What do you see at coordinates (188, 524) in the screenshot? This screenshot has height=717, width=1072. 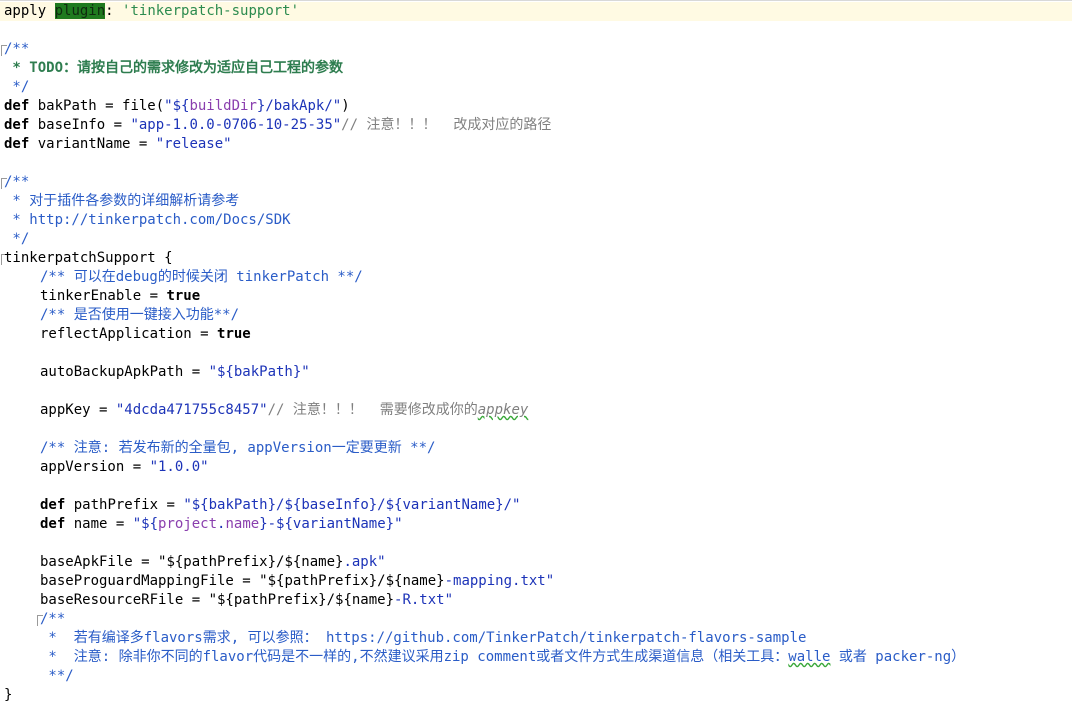 I see `project-ref: project` at bounding box center [188, 524].